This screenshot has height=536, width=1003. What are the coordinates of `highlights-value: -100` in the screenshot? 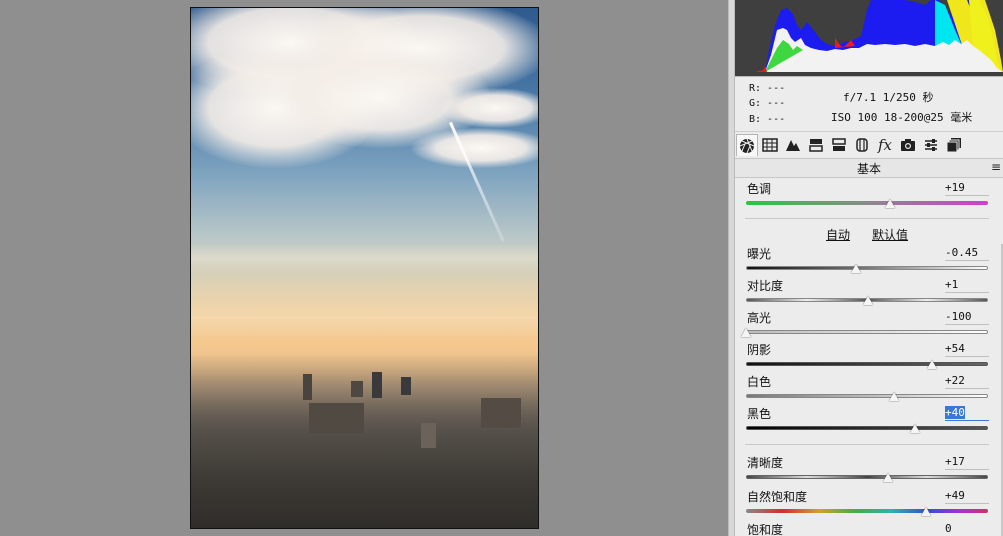 It's located at (967, 317).